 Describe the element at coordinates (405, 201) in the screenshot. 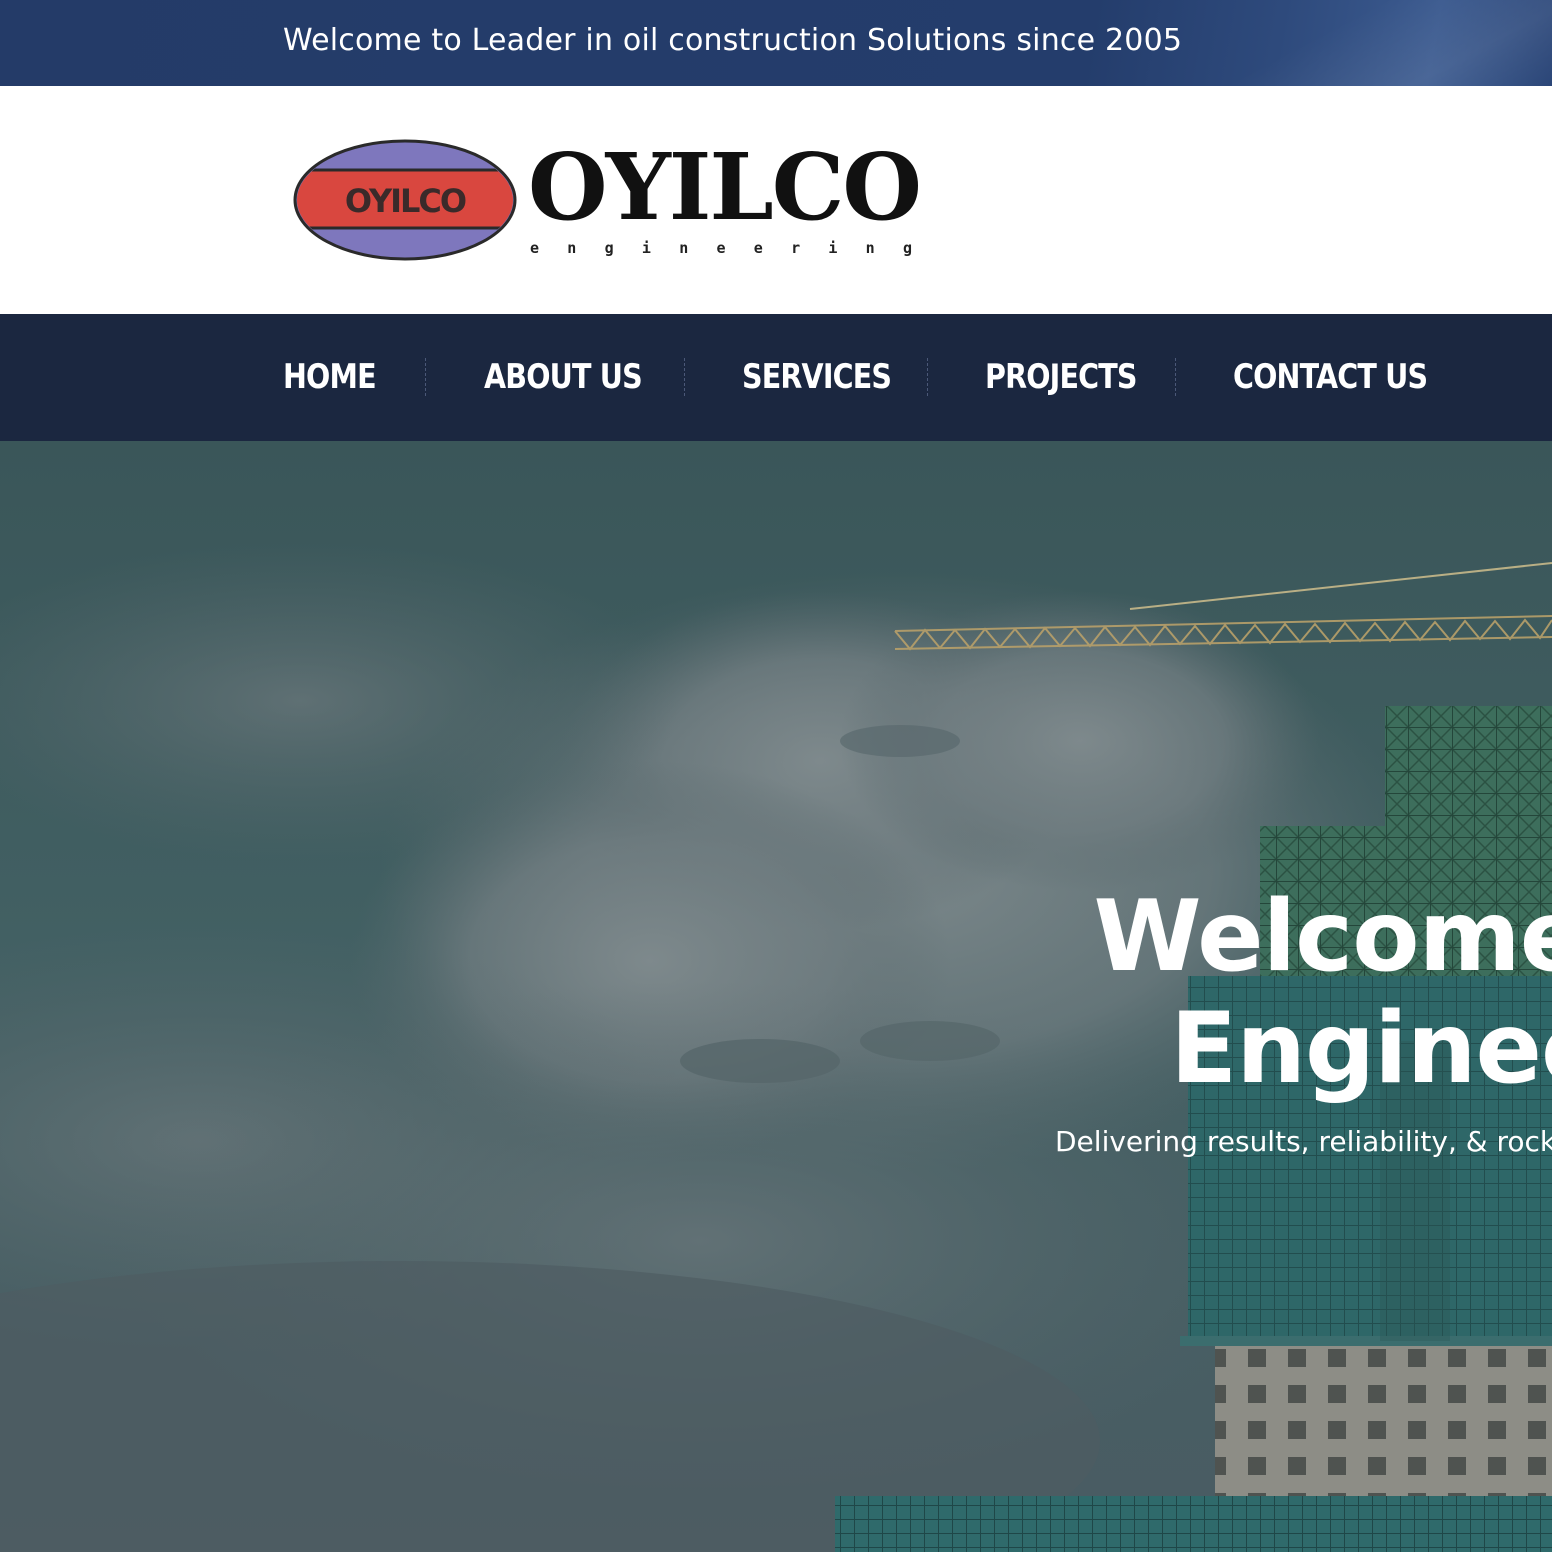

I see `logo-badge-text: OYILCO` at that location.